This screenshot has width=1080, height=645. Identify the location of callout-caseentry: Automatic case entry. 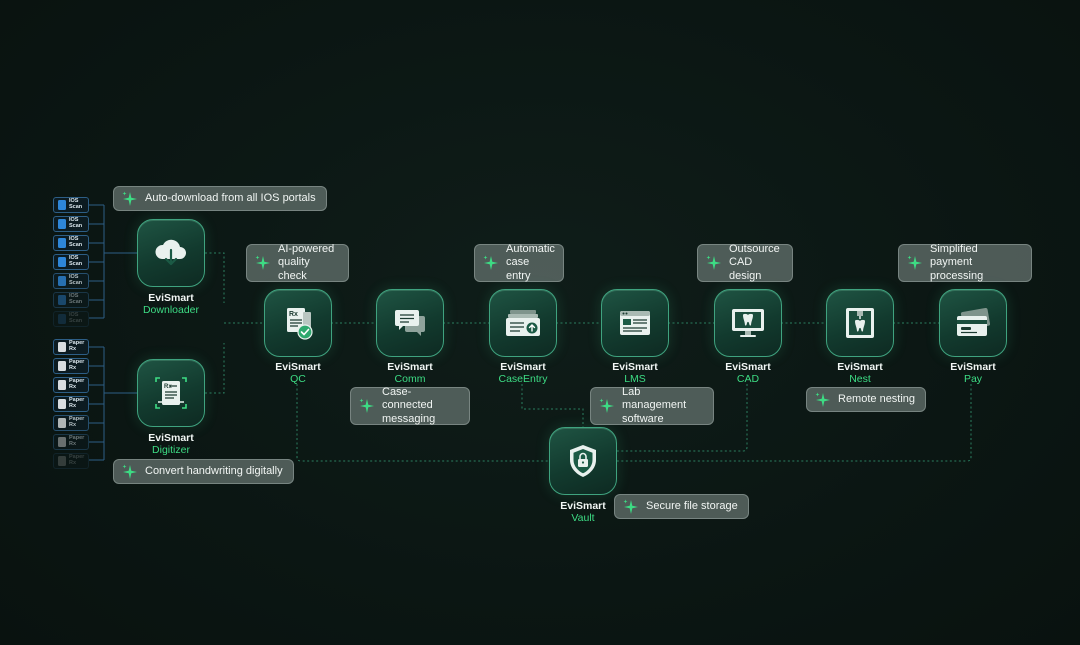
(519, 262).